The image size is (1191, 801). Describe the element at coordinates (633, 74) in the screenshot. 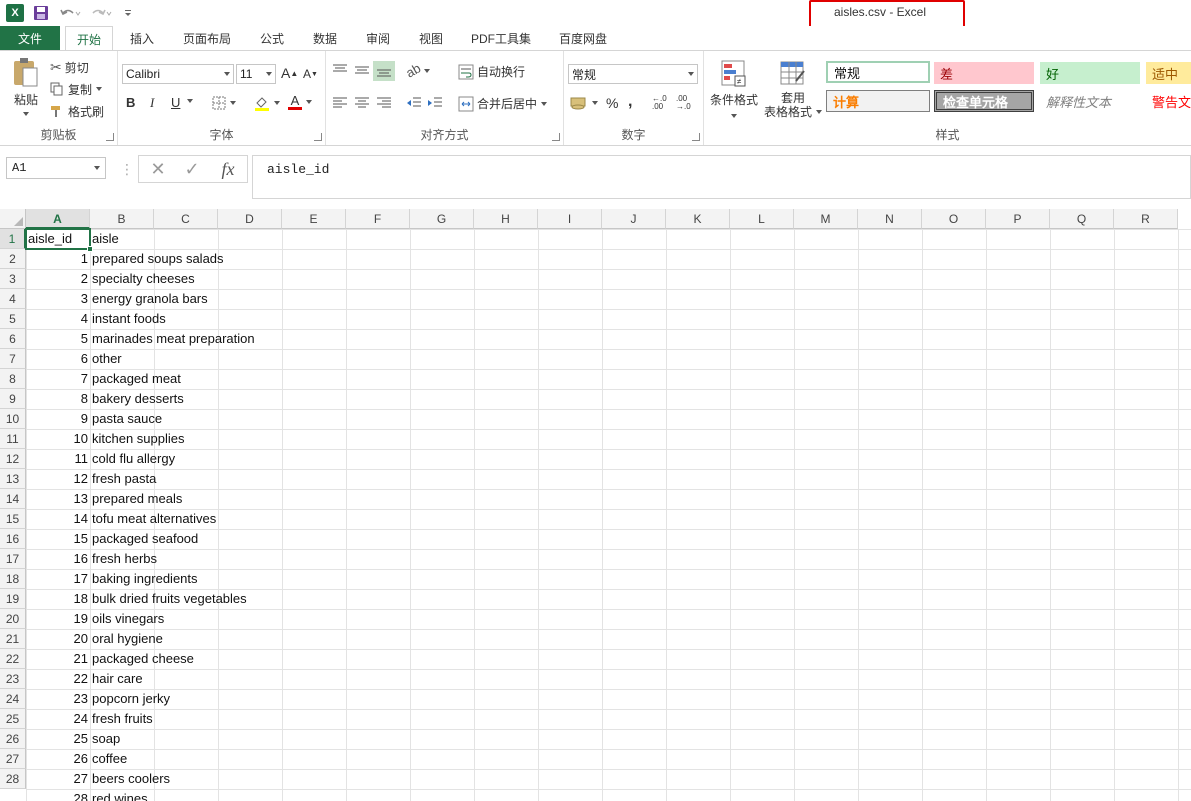

I see `number-format-select: 常规` at that location.